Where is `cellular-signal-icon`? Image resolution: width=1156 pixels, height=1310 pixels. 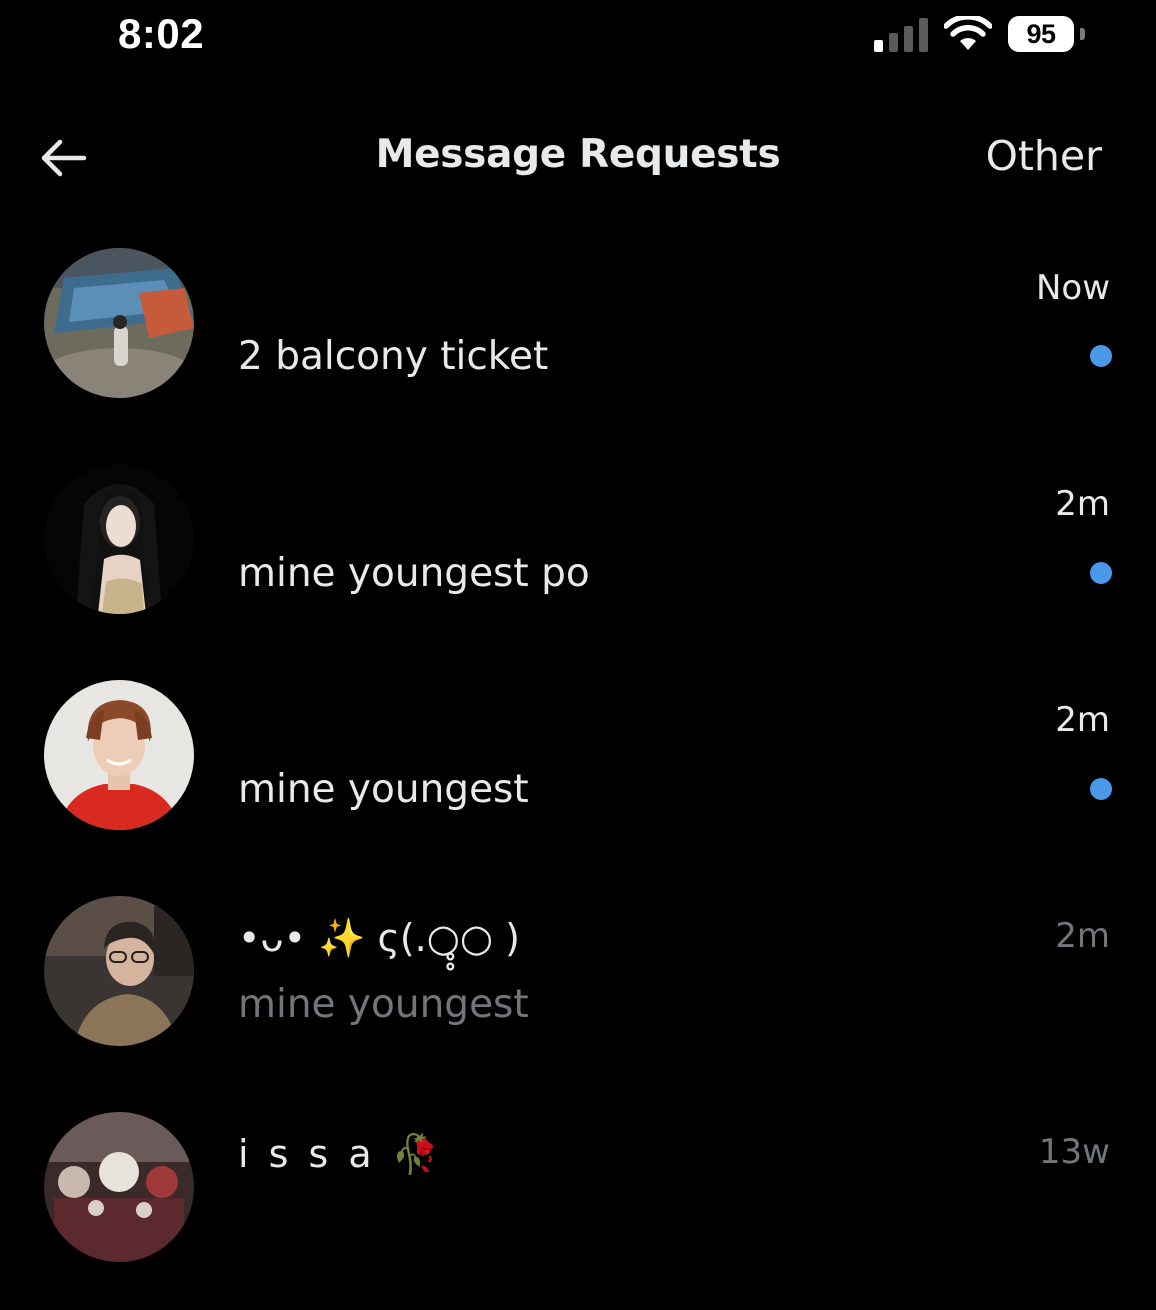 cellular-signal-icon is located at coordinates (901, 35).